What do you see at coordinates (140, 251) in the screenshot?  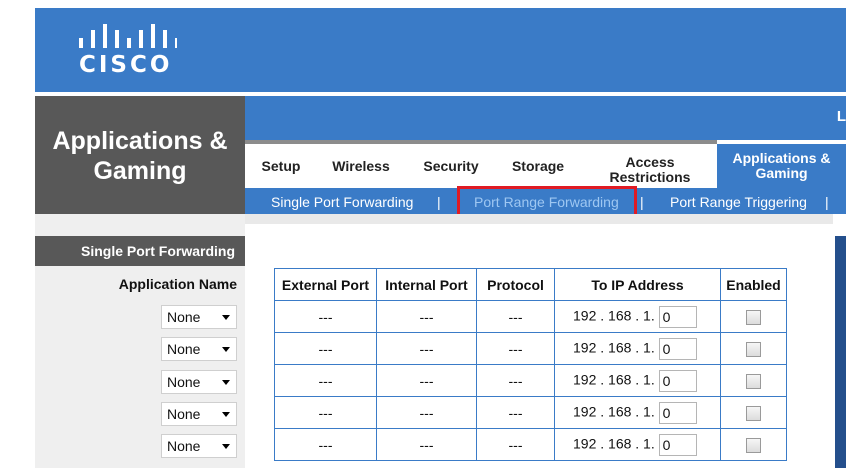 I see `left-section-header: Single Port Forwarding` at bounding box center [140, 251].